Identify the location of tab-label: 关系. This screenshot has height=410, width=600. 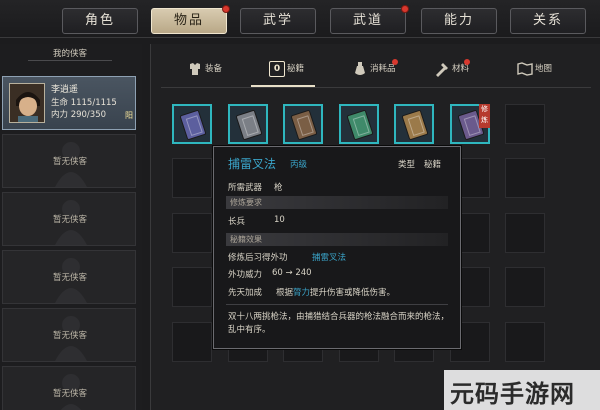
(547, 20).